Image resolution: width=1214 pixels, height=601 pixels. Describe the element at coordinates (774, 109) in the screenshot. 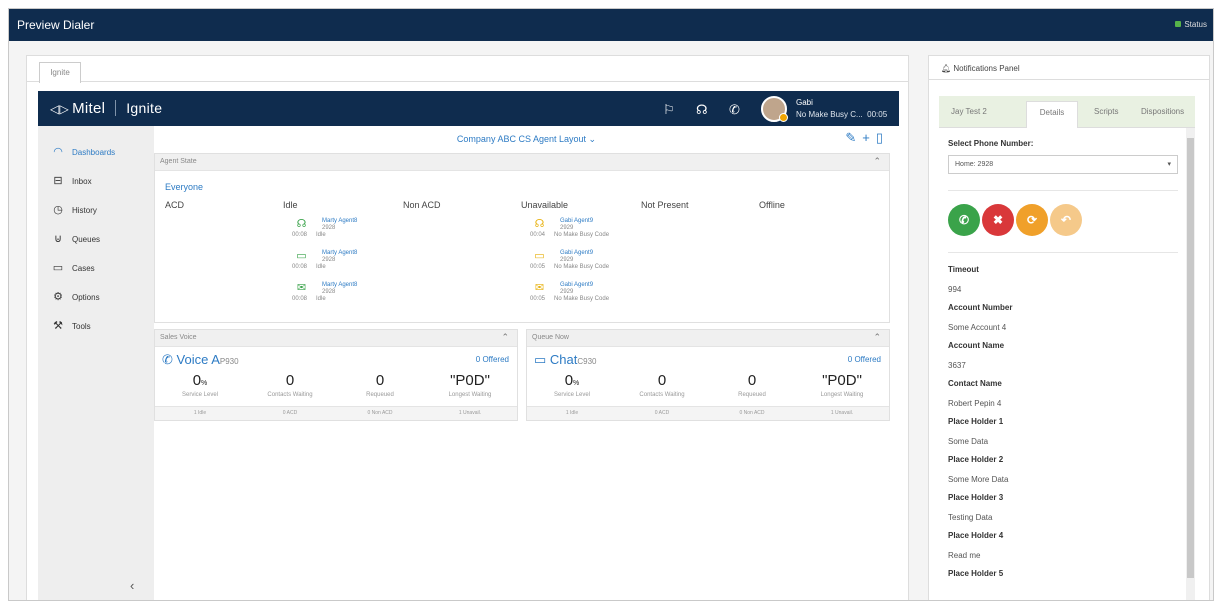

I see `avatar` at that location.